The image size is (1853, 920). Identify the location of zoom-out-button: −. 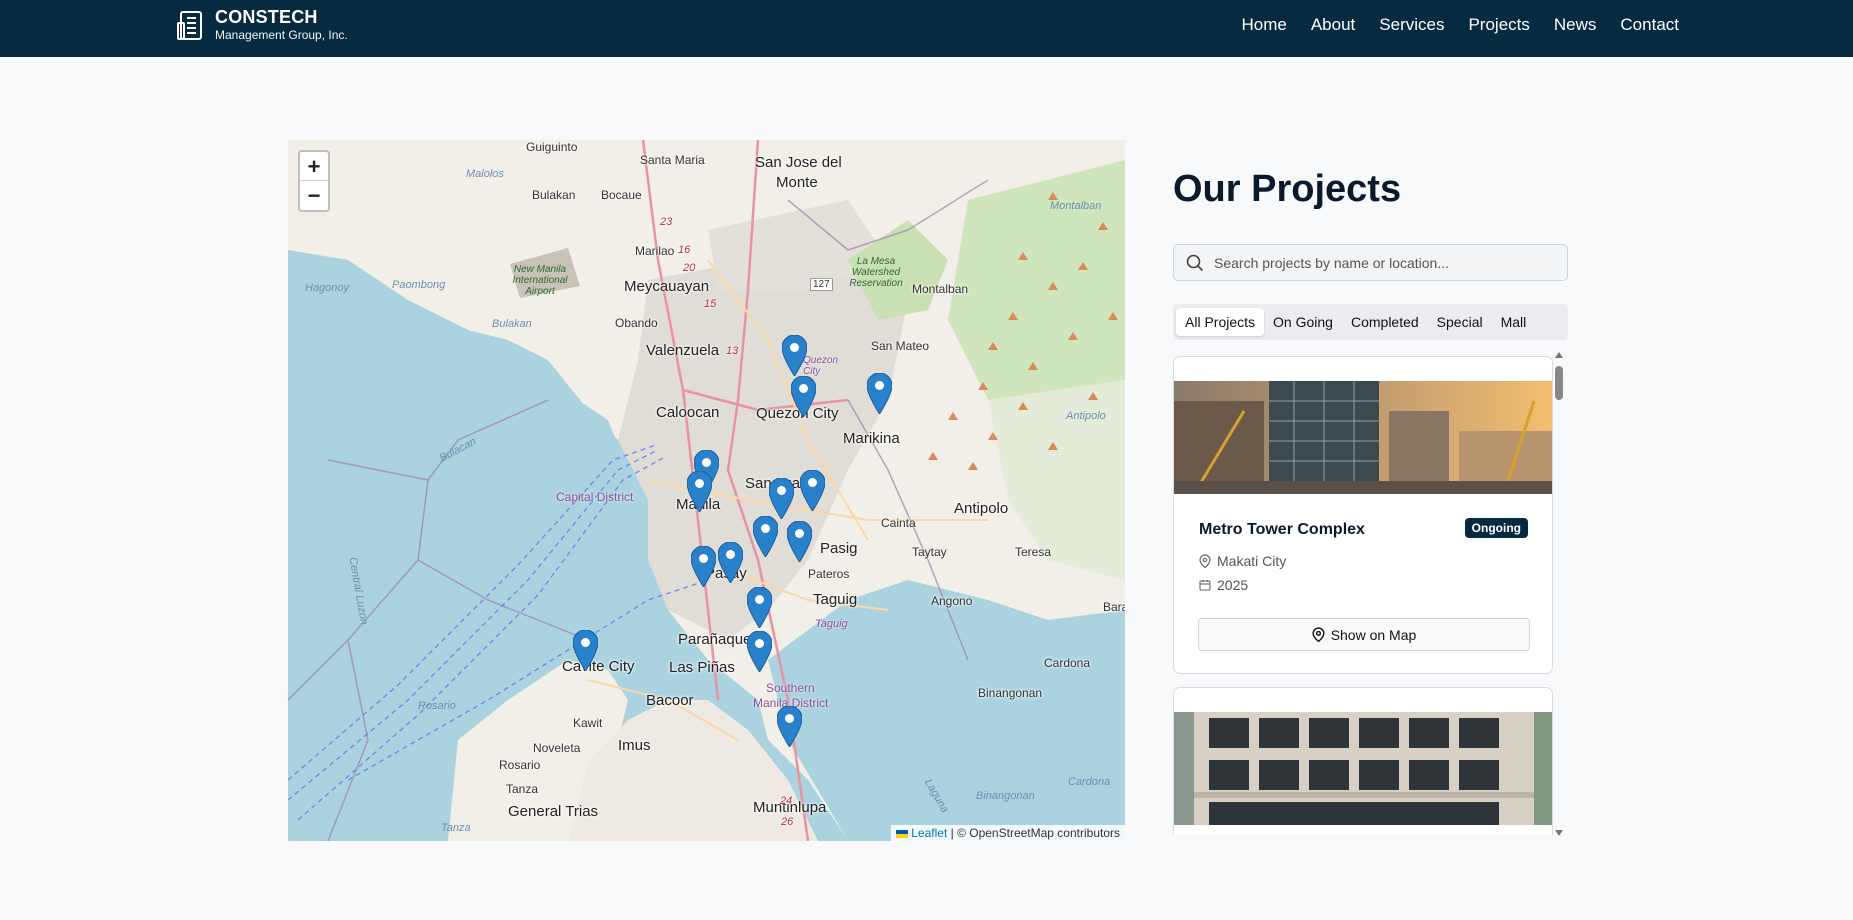
(314, 195).